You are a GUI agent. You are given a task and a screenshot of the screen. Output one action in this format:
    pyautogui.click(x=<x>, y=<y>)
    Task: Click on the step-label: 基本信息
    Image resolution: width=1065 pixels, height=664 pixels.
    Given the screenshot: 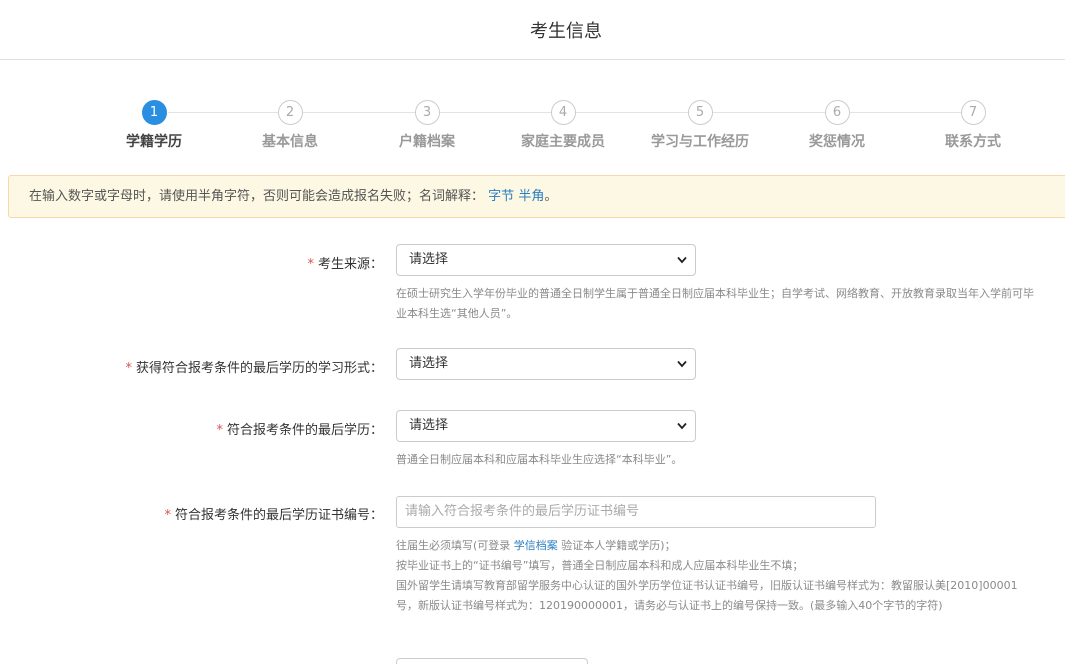 What is the action you would take?
    pyautogui.click(x=290, y=142)
    